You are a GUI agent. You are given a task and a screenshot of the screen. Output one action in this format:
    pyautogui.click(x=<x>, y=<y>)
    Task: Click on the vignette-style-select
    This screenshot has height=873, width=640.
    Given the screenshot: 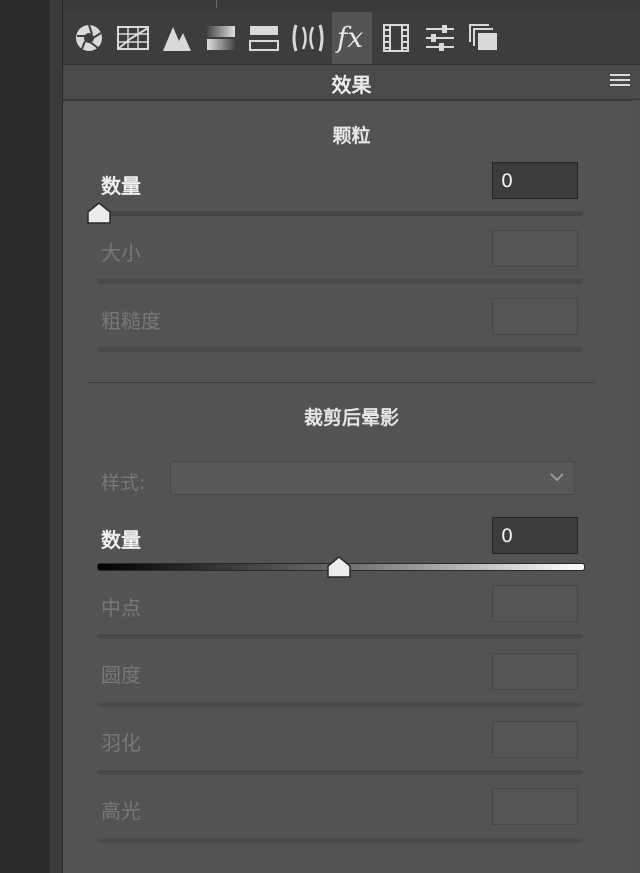 What is the action you would take?
    pyautogui.click(x=372, y=478)
    